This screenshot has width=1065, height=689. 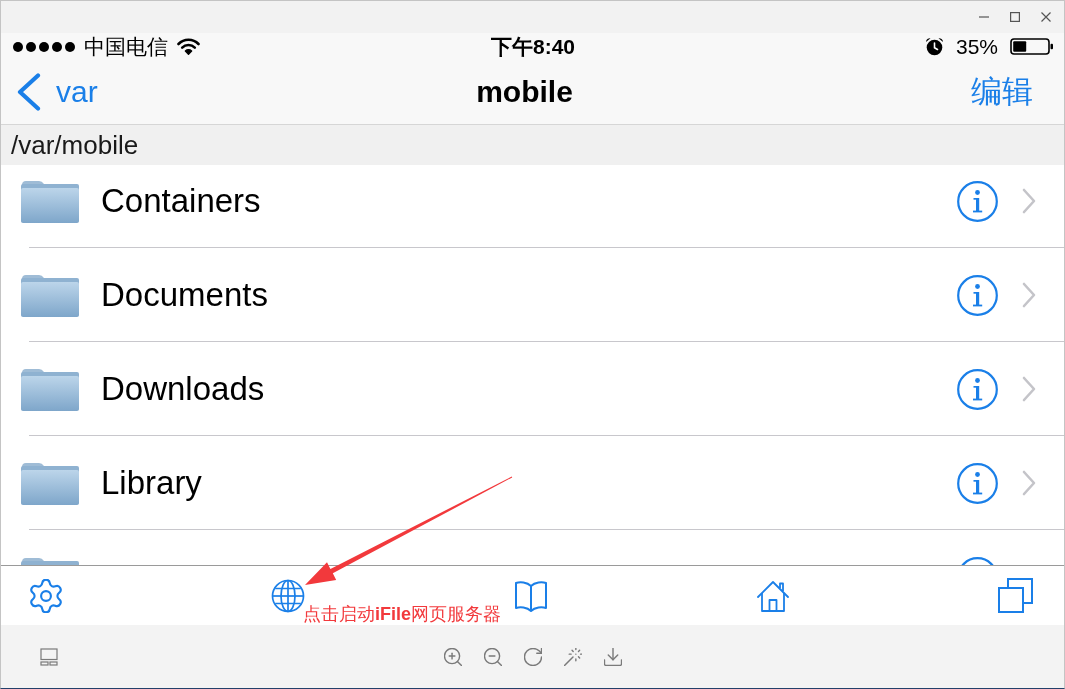 What do you see at coordinates (1046, 17) in the screenshot?
I see `close-icon` at bounding box center [1046, 17].